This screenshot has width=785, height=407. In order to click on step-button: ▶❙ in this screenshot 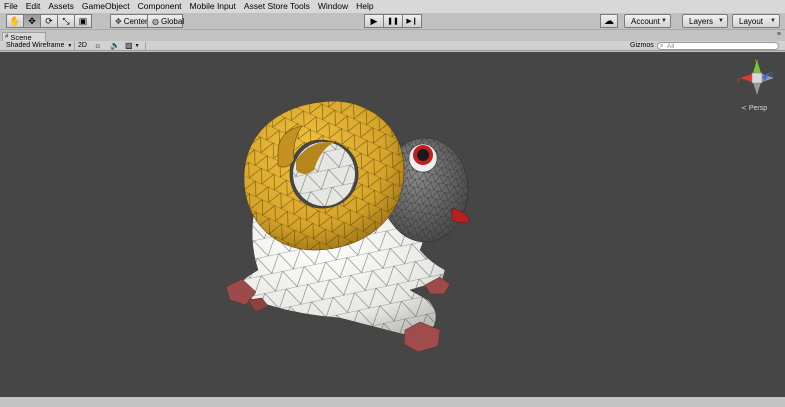, I will do `click(412, 21)`.